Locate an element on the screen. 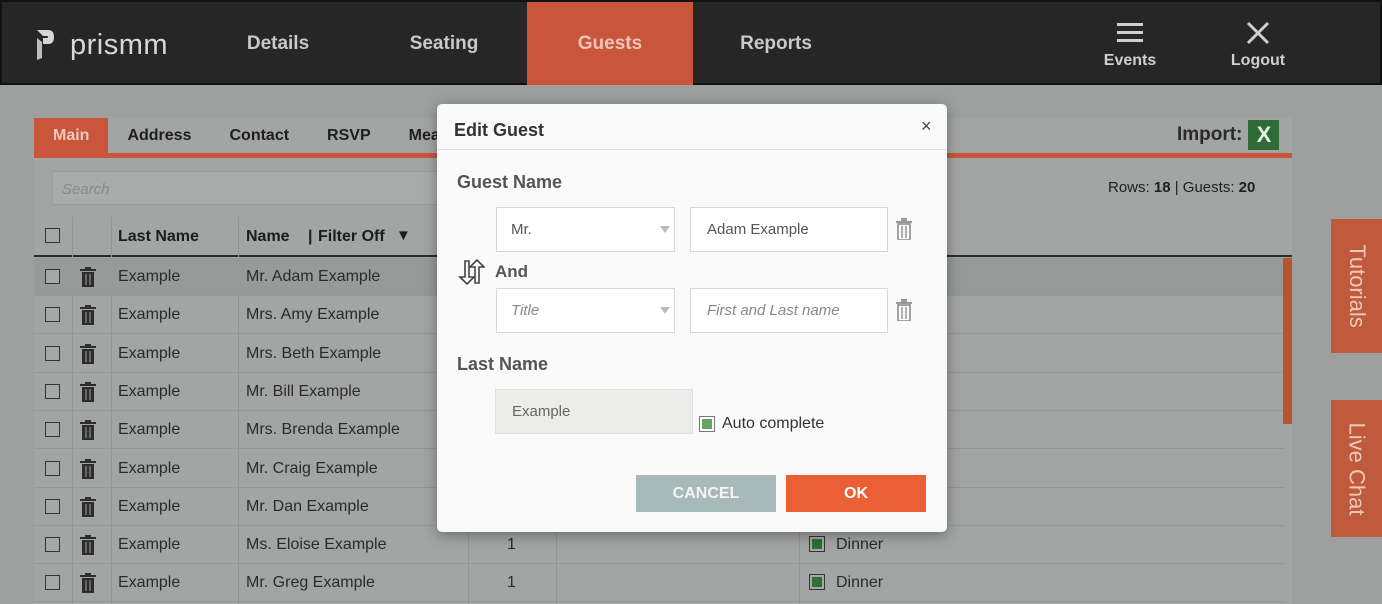 This screenshot has height=604, width=1382. tutorials-tab: Tutorials is located at coordinates (1356, 286).